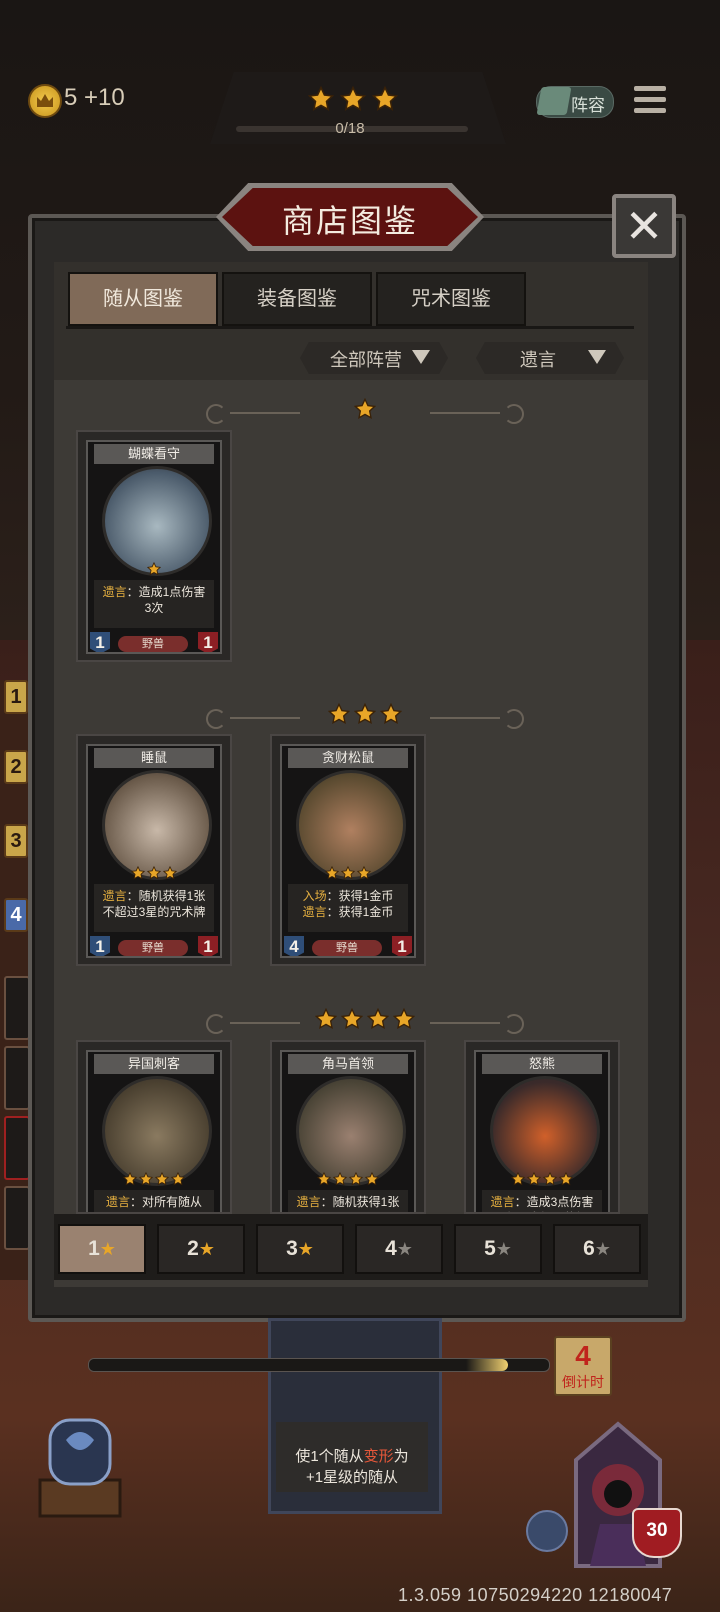 This screenshot has height=1612, width=720. What do you see at coordinates (104, 97) in the screenshot?
I see `gold-income: +10` at bounding box center [104, 97].